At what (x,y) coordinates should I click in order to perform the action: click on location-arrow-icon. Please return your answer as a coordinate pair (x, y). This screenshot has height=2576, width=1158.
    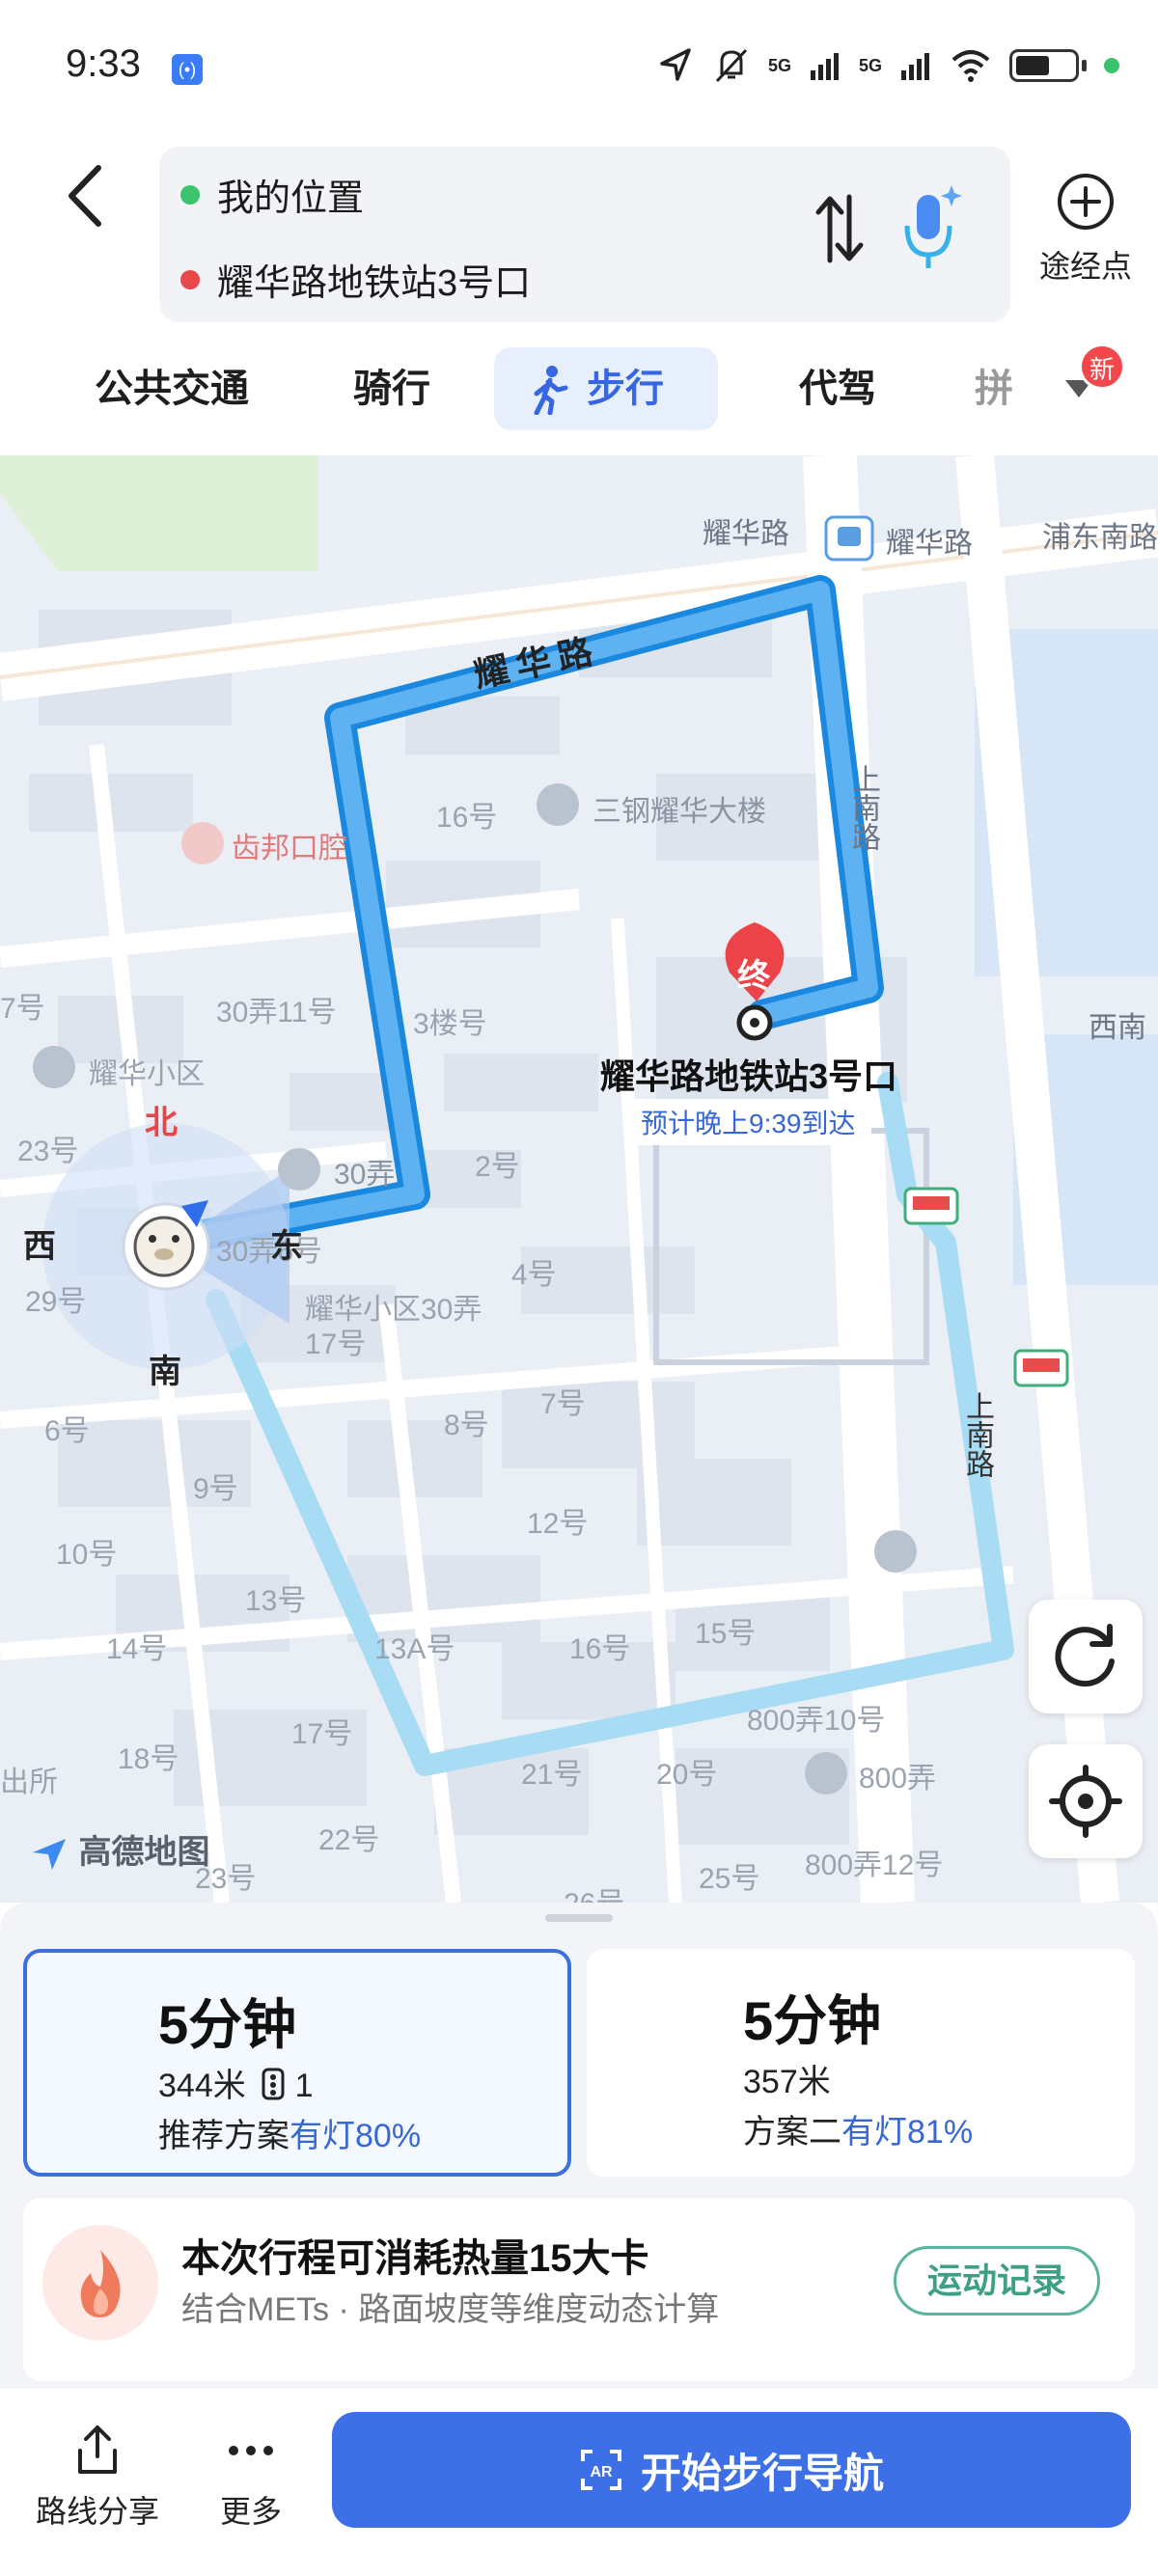
    Looking at the image, I should click on (675, 64).